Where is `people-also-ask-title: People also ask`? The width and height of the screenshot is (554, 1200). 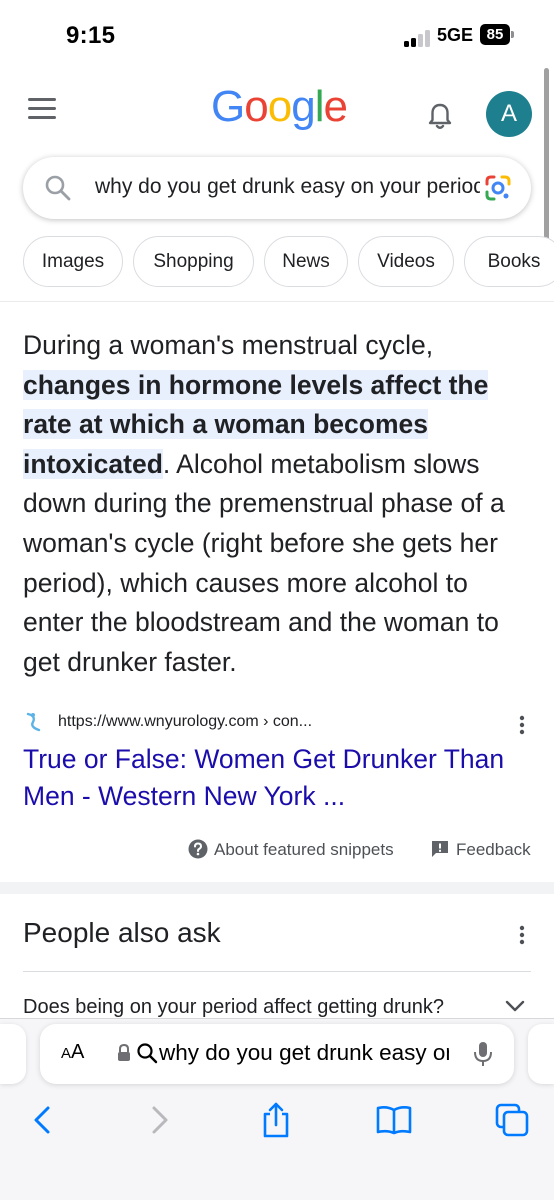
people-also-ask-title: People also ask is located at coordinates (122, 932).